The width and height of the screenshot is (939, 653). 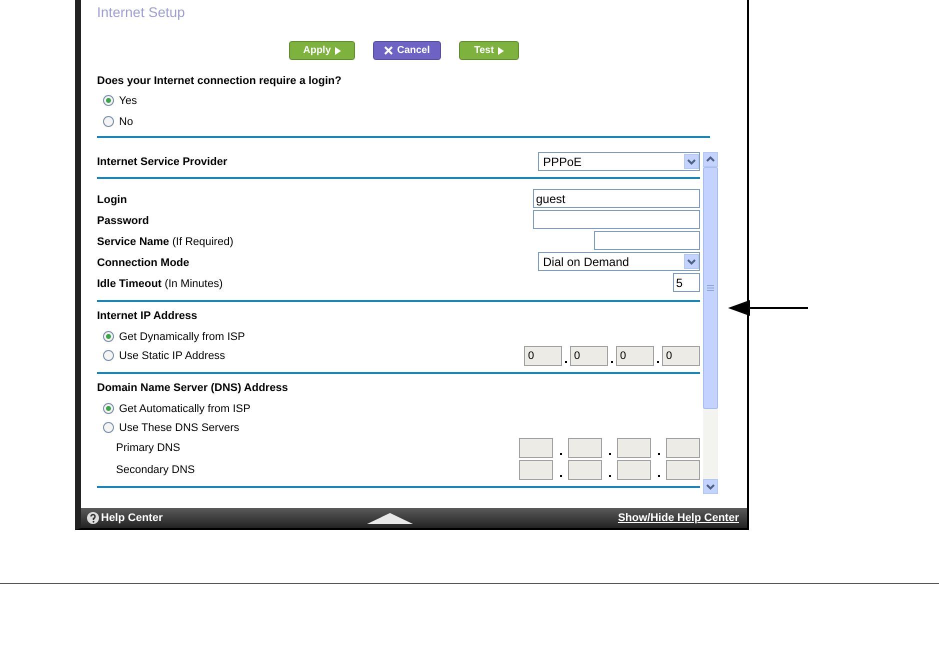 What do you see at coordinates (147, 317) in the screenshot?
I see `section-heading: Internet IP Address` at bounding box center [147, 317].